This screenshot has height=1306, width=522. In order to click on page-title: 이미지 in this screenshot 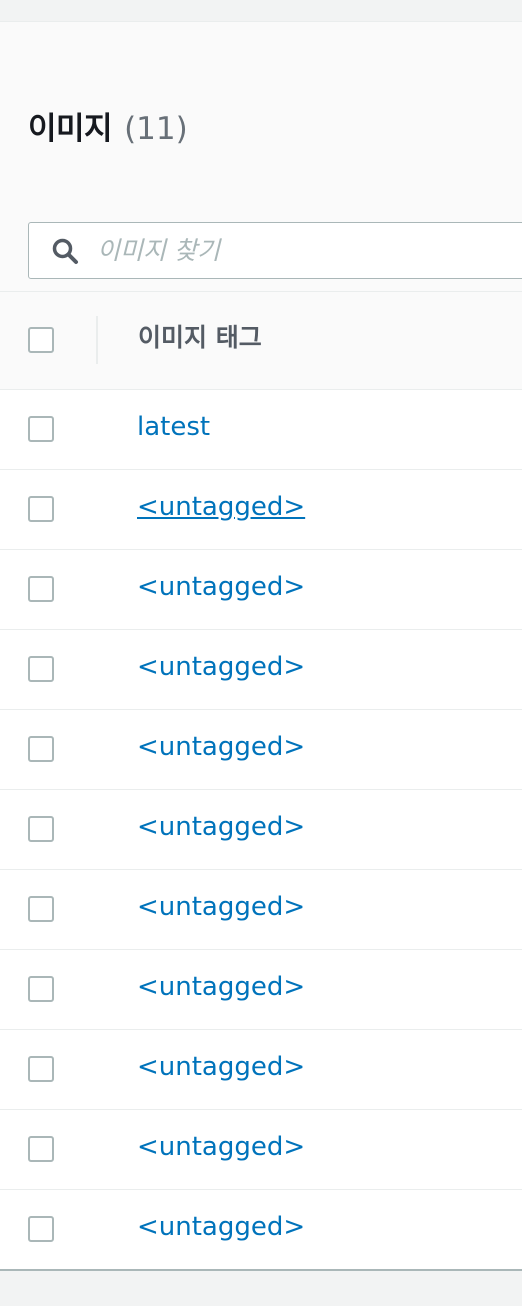, I will do `click(70, 129)`.